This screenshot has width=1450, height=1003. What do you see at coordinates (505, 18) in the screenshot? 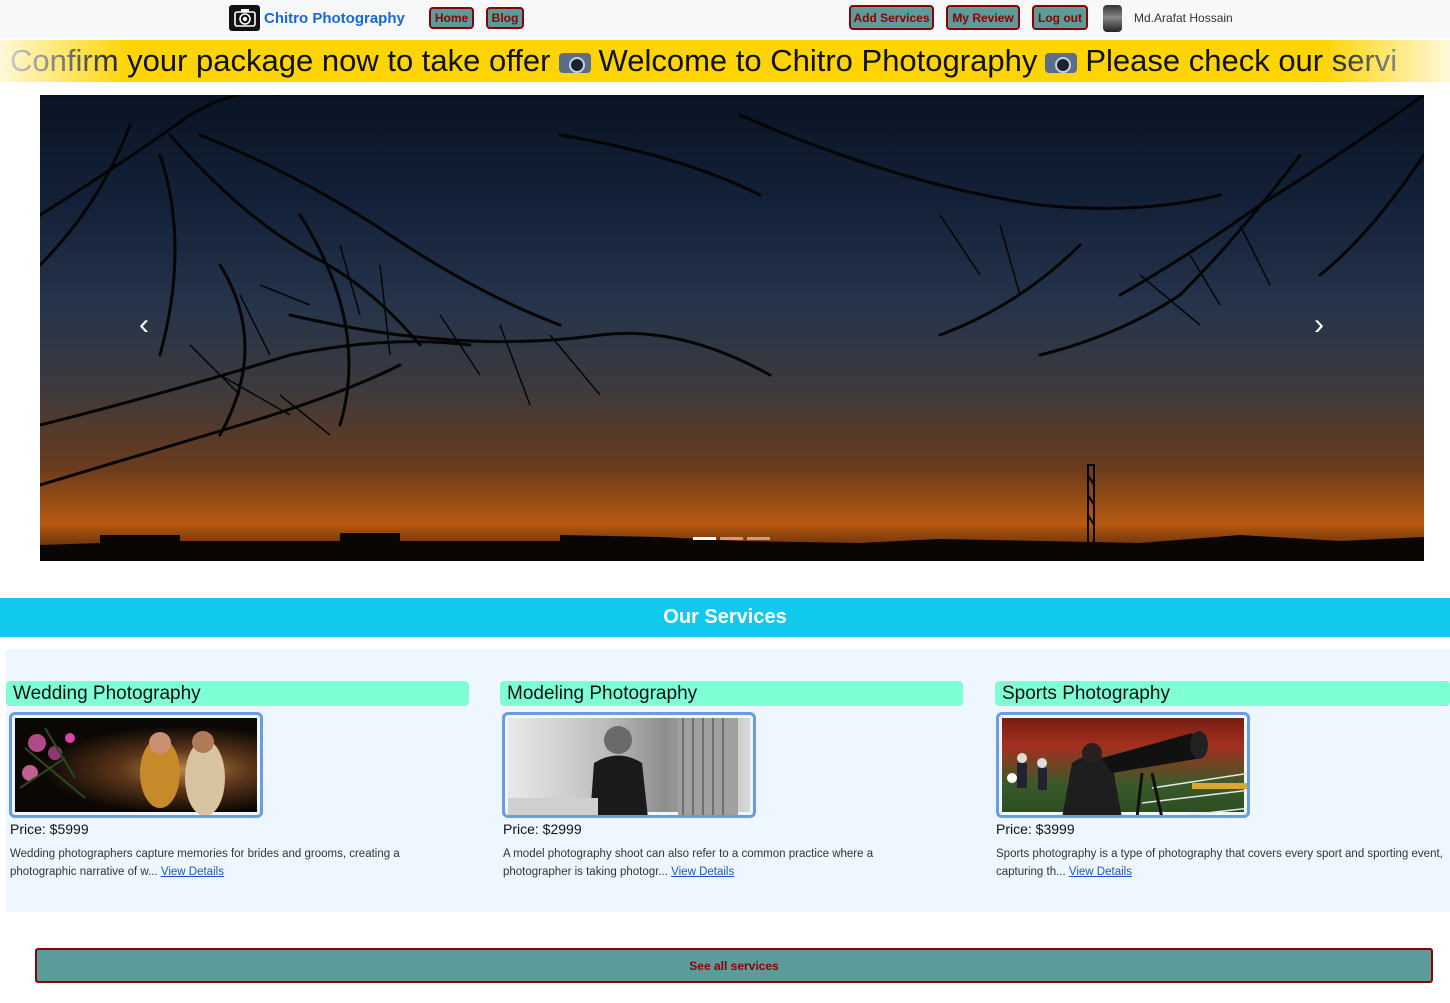
I see `nav-blog-link: Blog` at bounding box center [505, 18].